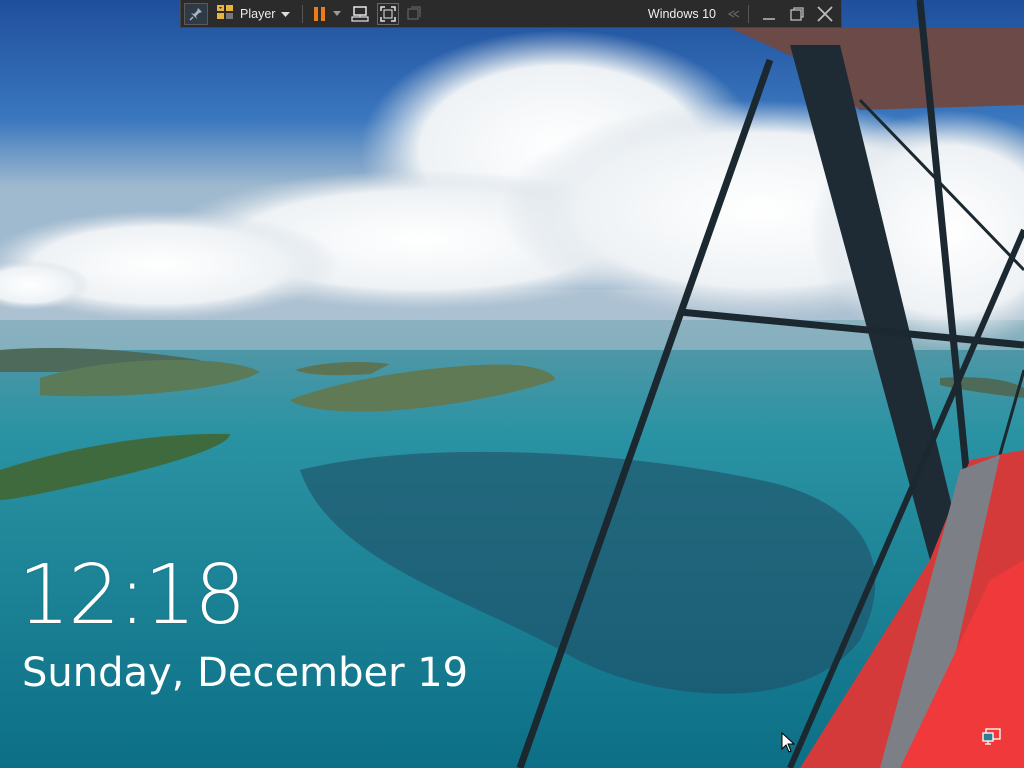 The width and height of the screenshot is (1024, 768). I want to click on send-ctrl-alt-del-button, so click(360, 14).